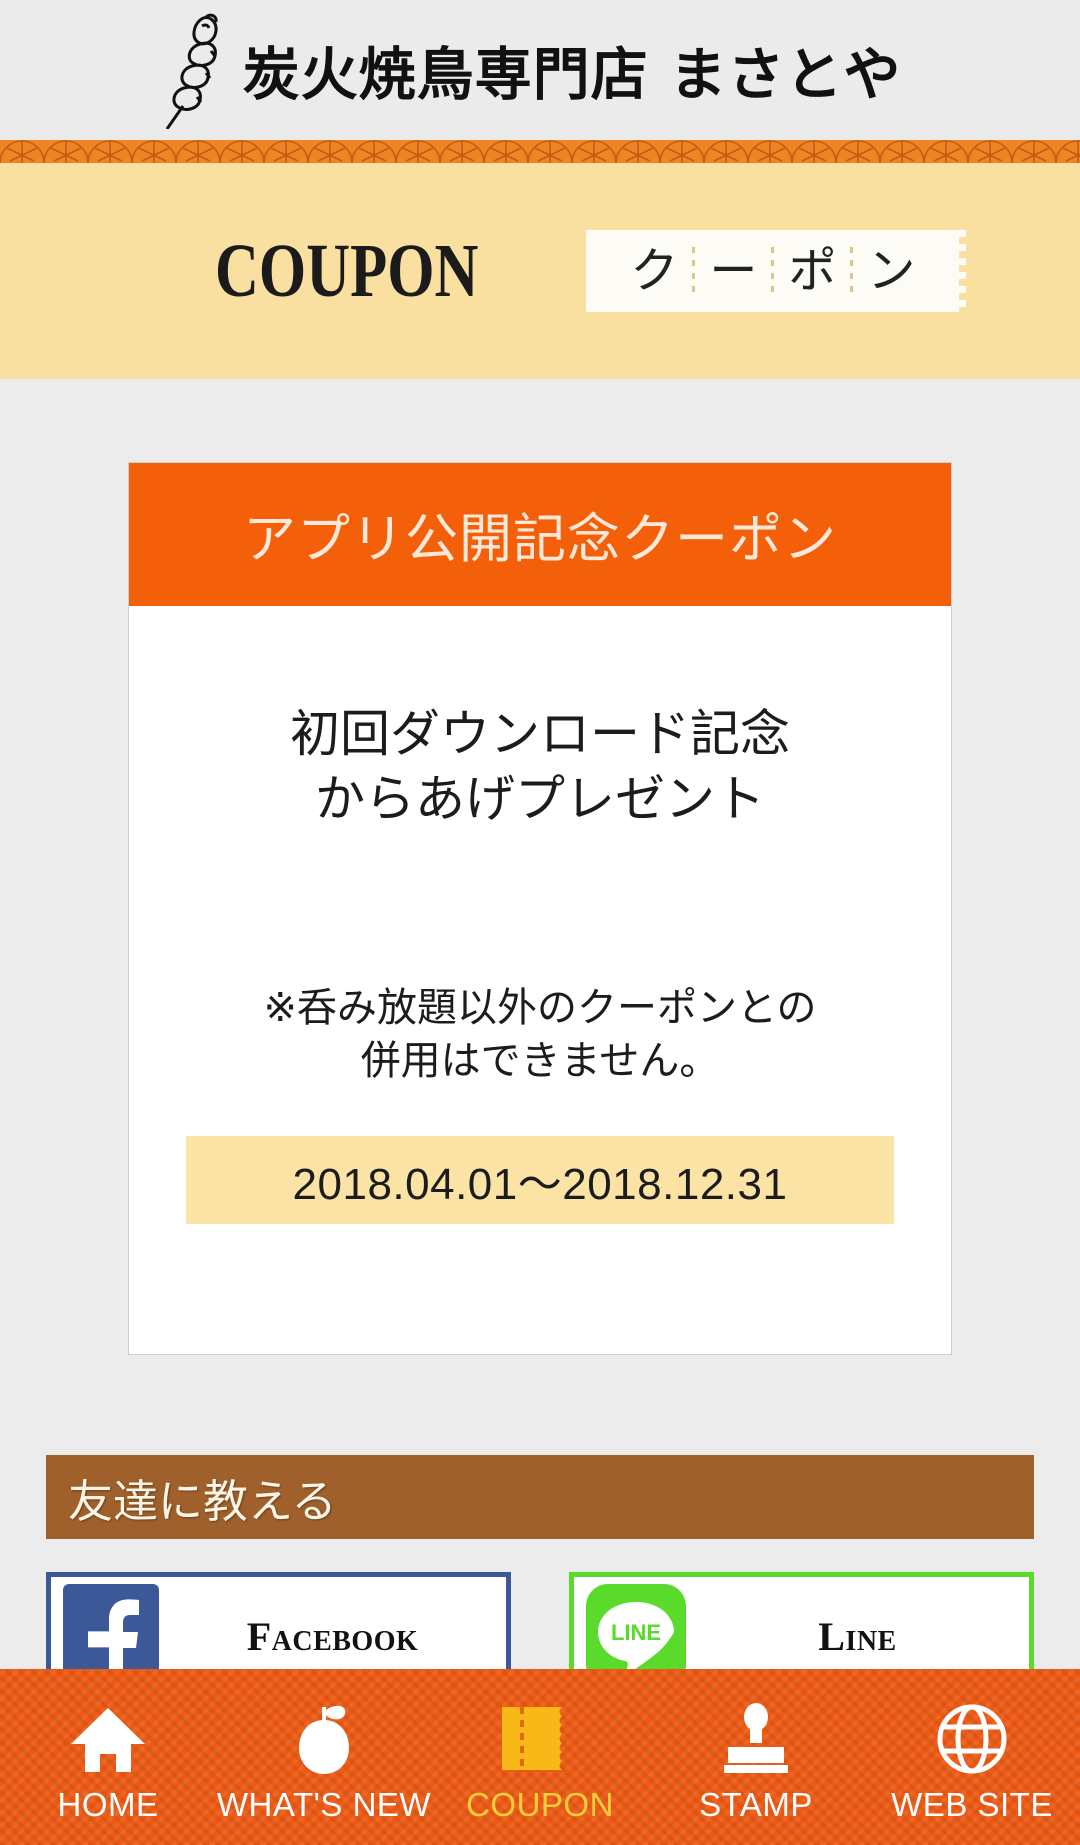  What do you see at coordinates (108, 1804) in the screenshot?
I see `nav-label-home: HOME` at bounding box center [108, 1804].